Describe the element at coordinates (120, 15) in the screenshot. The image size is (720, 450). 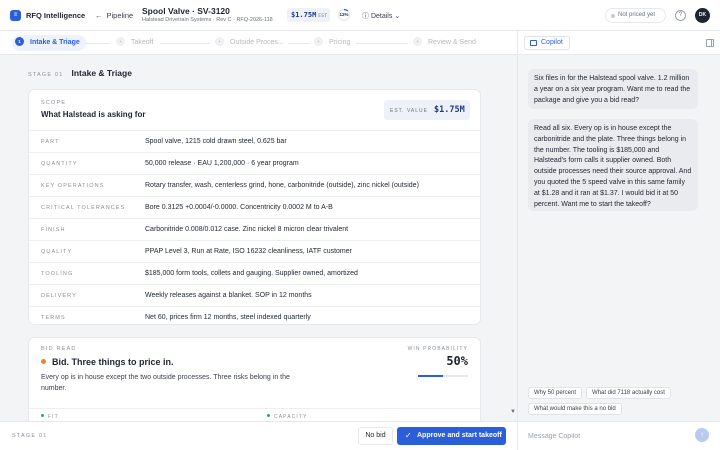
I see `back-label: Pipeline` at that location.